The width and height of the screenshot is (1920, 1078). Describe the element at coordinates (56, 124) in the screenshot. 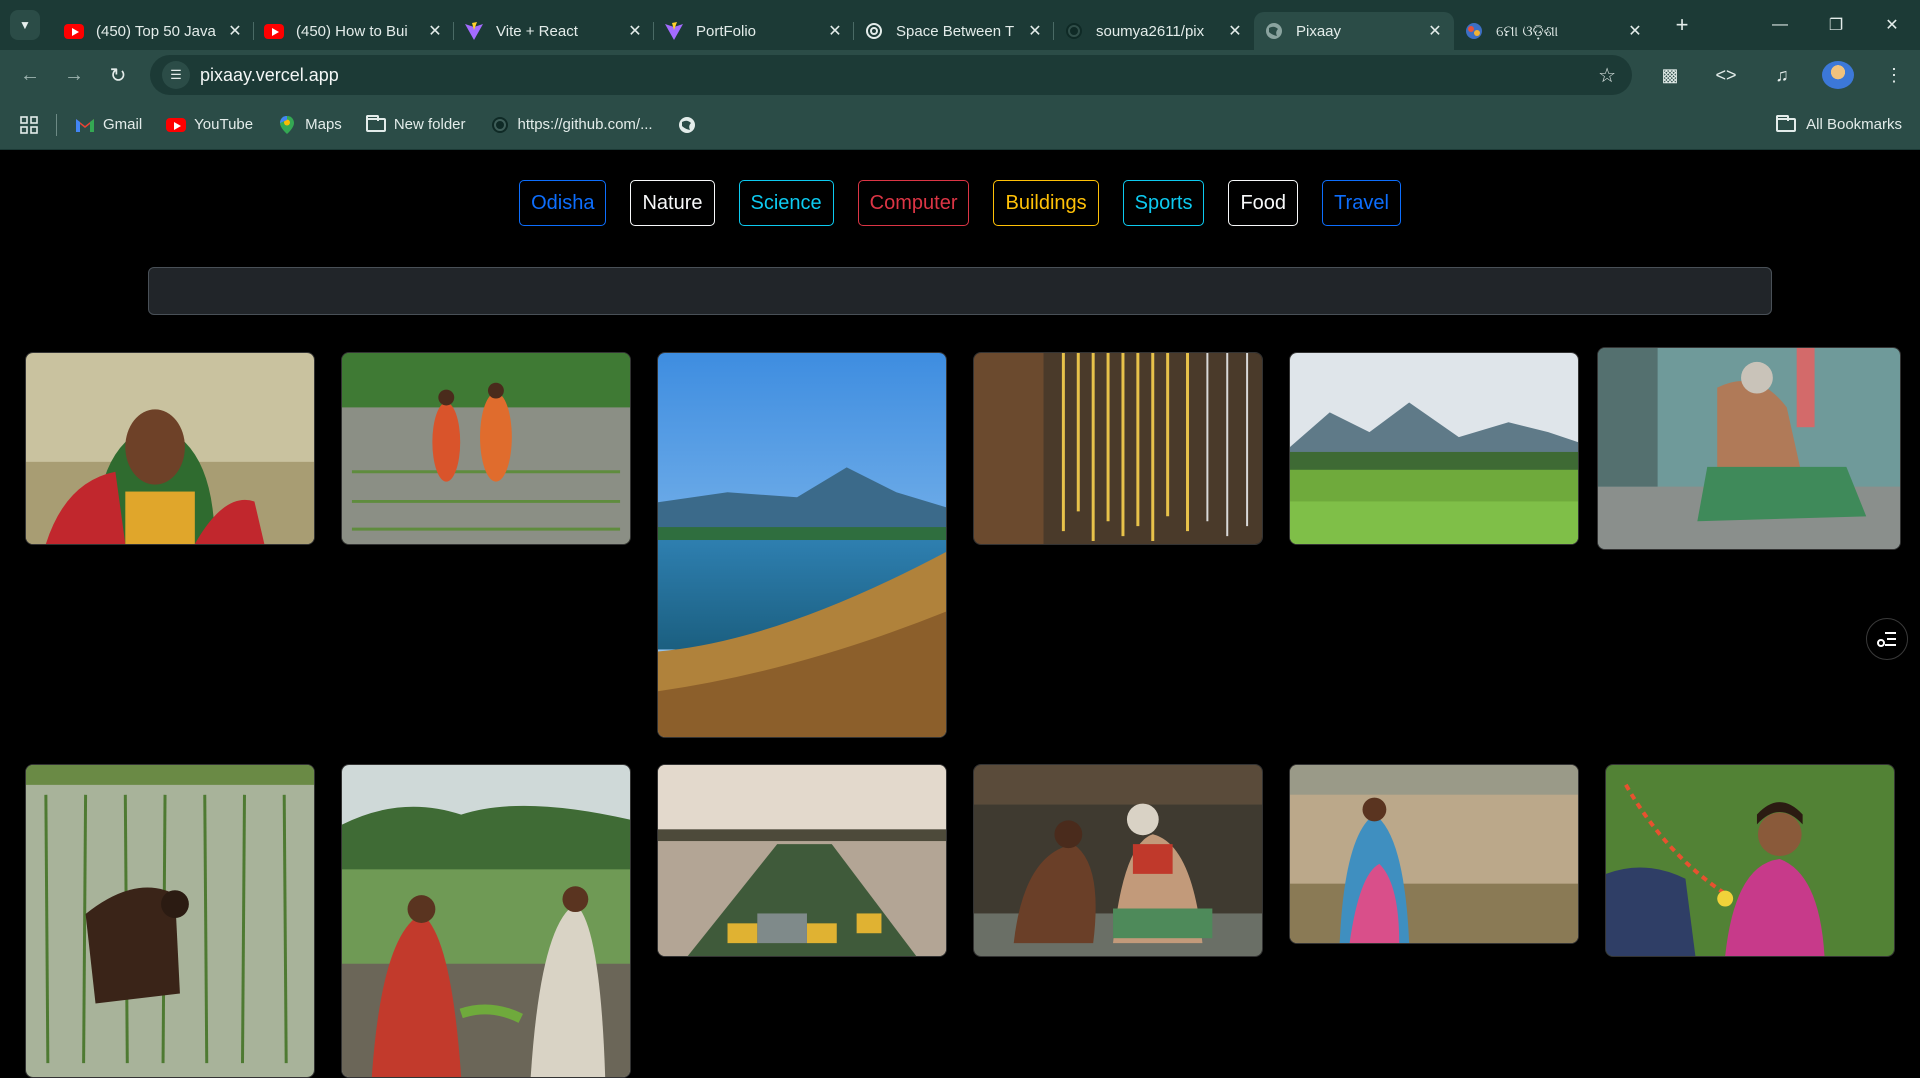

I see `bookmarks-divider` at that location.